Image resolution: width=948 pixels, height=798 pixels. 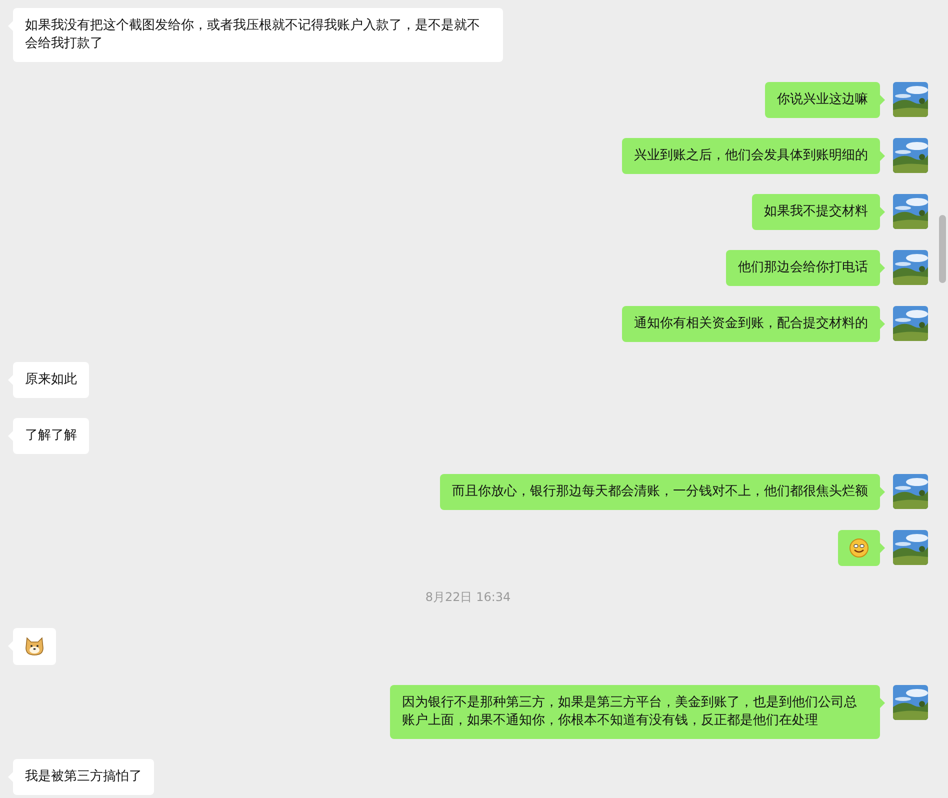 What do you see at coordinates (660, 492) in the screenshot?
I see `message-bubble: 而且你放心，银行那边每天都会清账，一分钱对不上，他们都很焦头烂额` at bounding box center [660, 492].